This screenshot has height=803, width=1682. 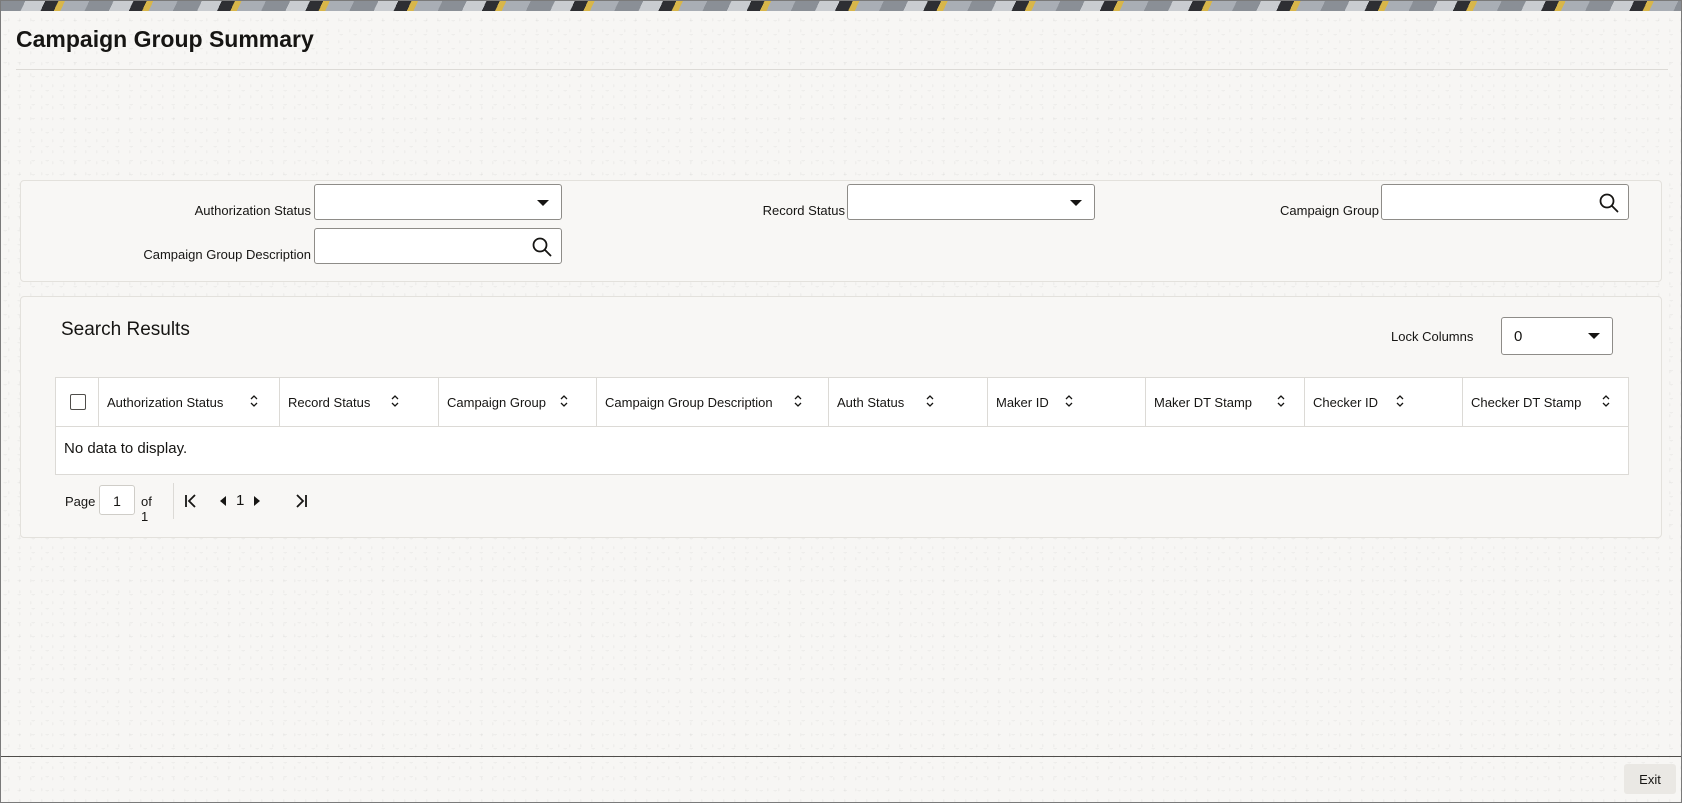 What do you see at coordinates (842, 69) in the screenshot?
I see `title-divider` at bounding box center [842, 69].